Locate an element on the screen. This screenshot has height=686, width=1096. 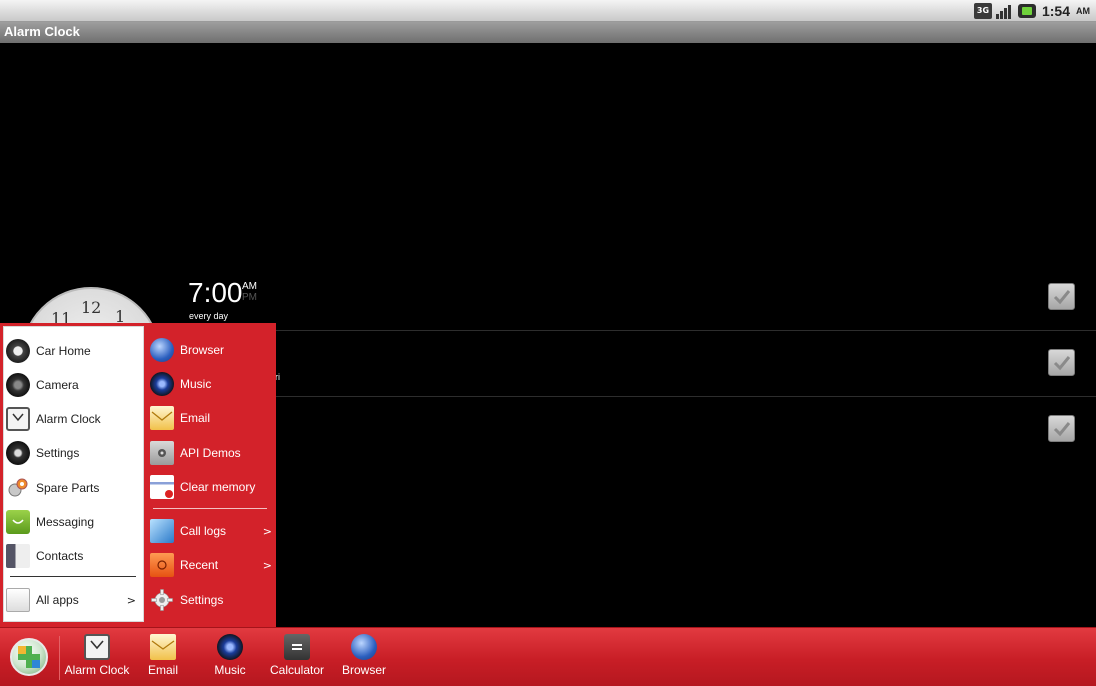
alarm-pm: PM is located at coordinates (249, 297).